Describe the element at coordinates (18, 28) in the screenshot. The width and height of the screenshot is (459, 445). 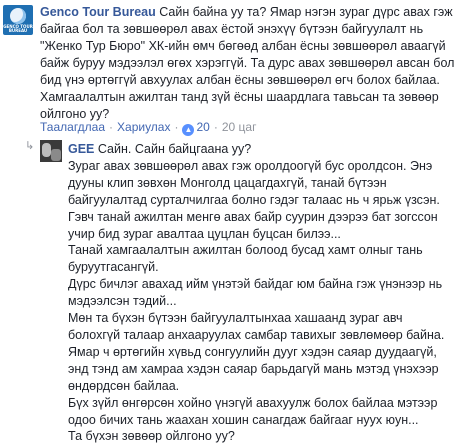
I see `avatar-brand-text: GENCO TOUR BUREAU` at that location.